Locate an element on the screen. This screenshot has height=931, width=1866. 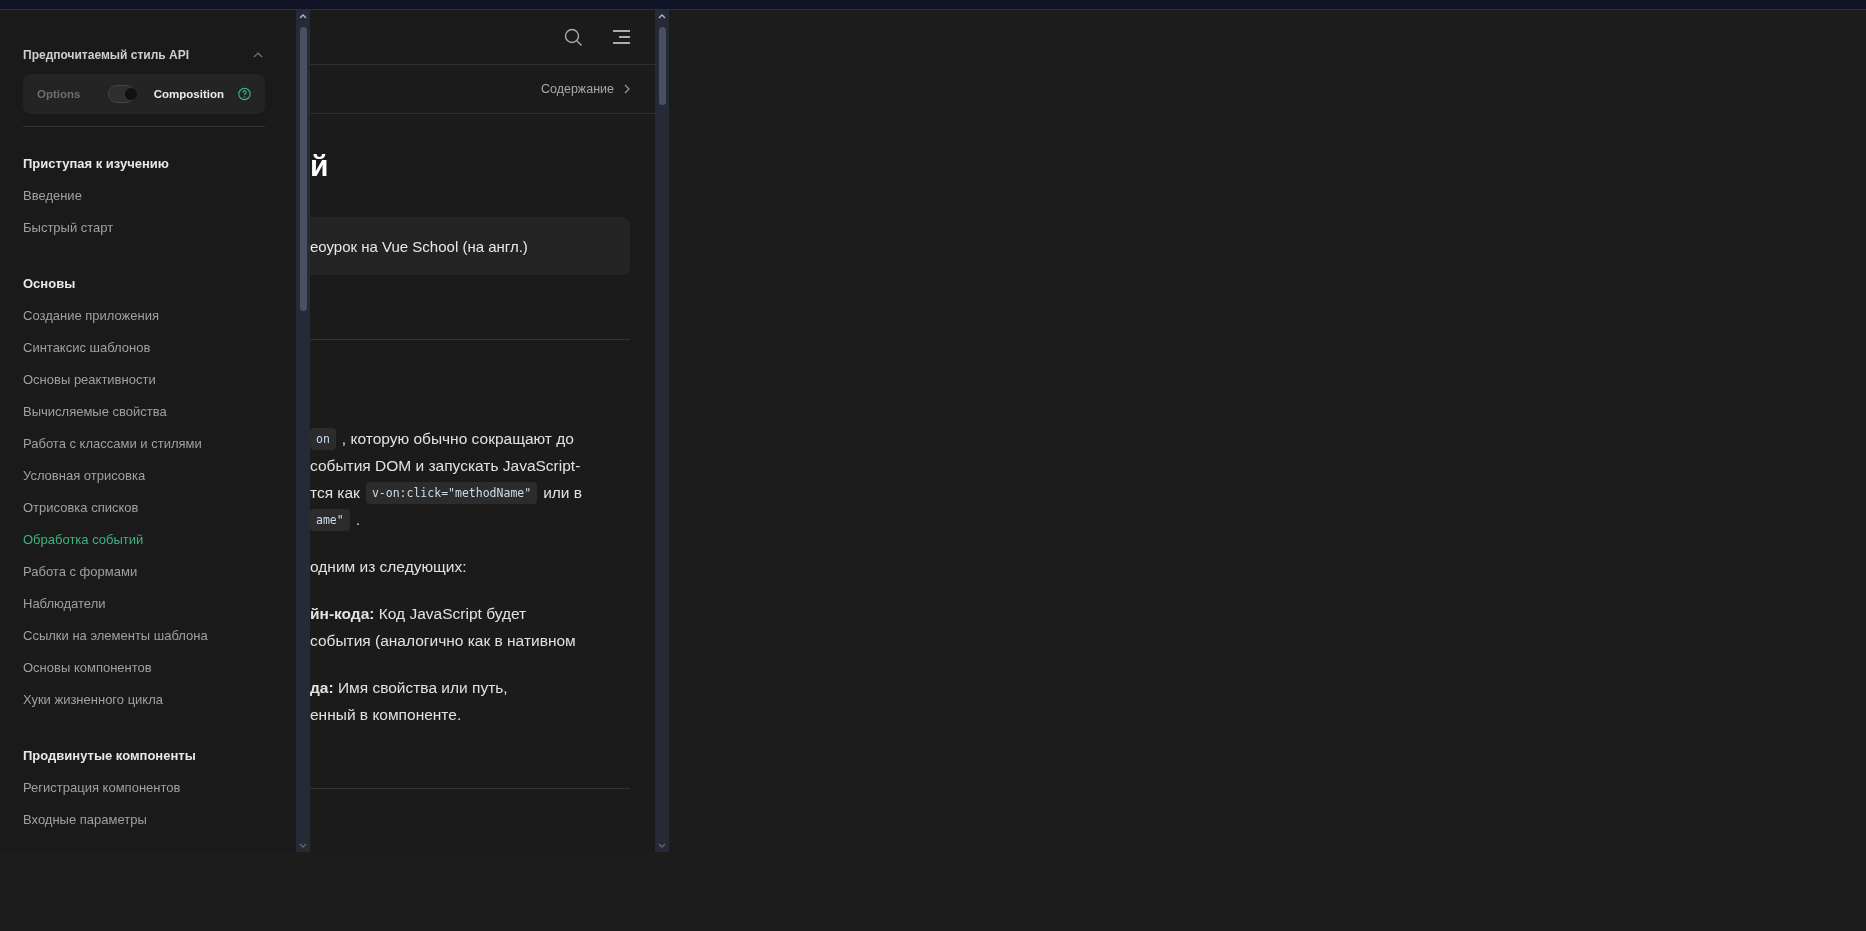
composition-label: Composition is located at coordinates (189, 94).